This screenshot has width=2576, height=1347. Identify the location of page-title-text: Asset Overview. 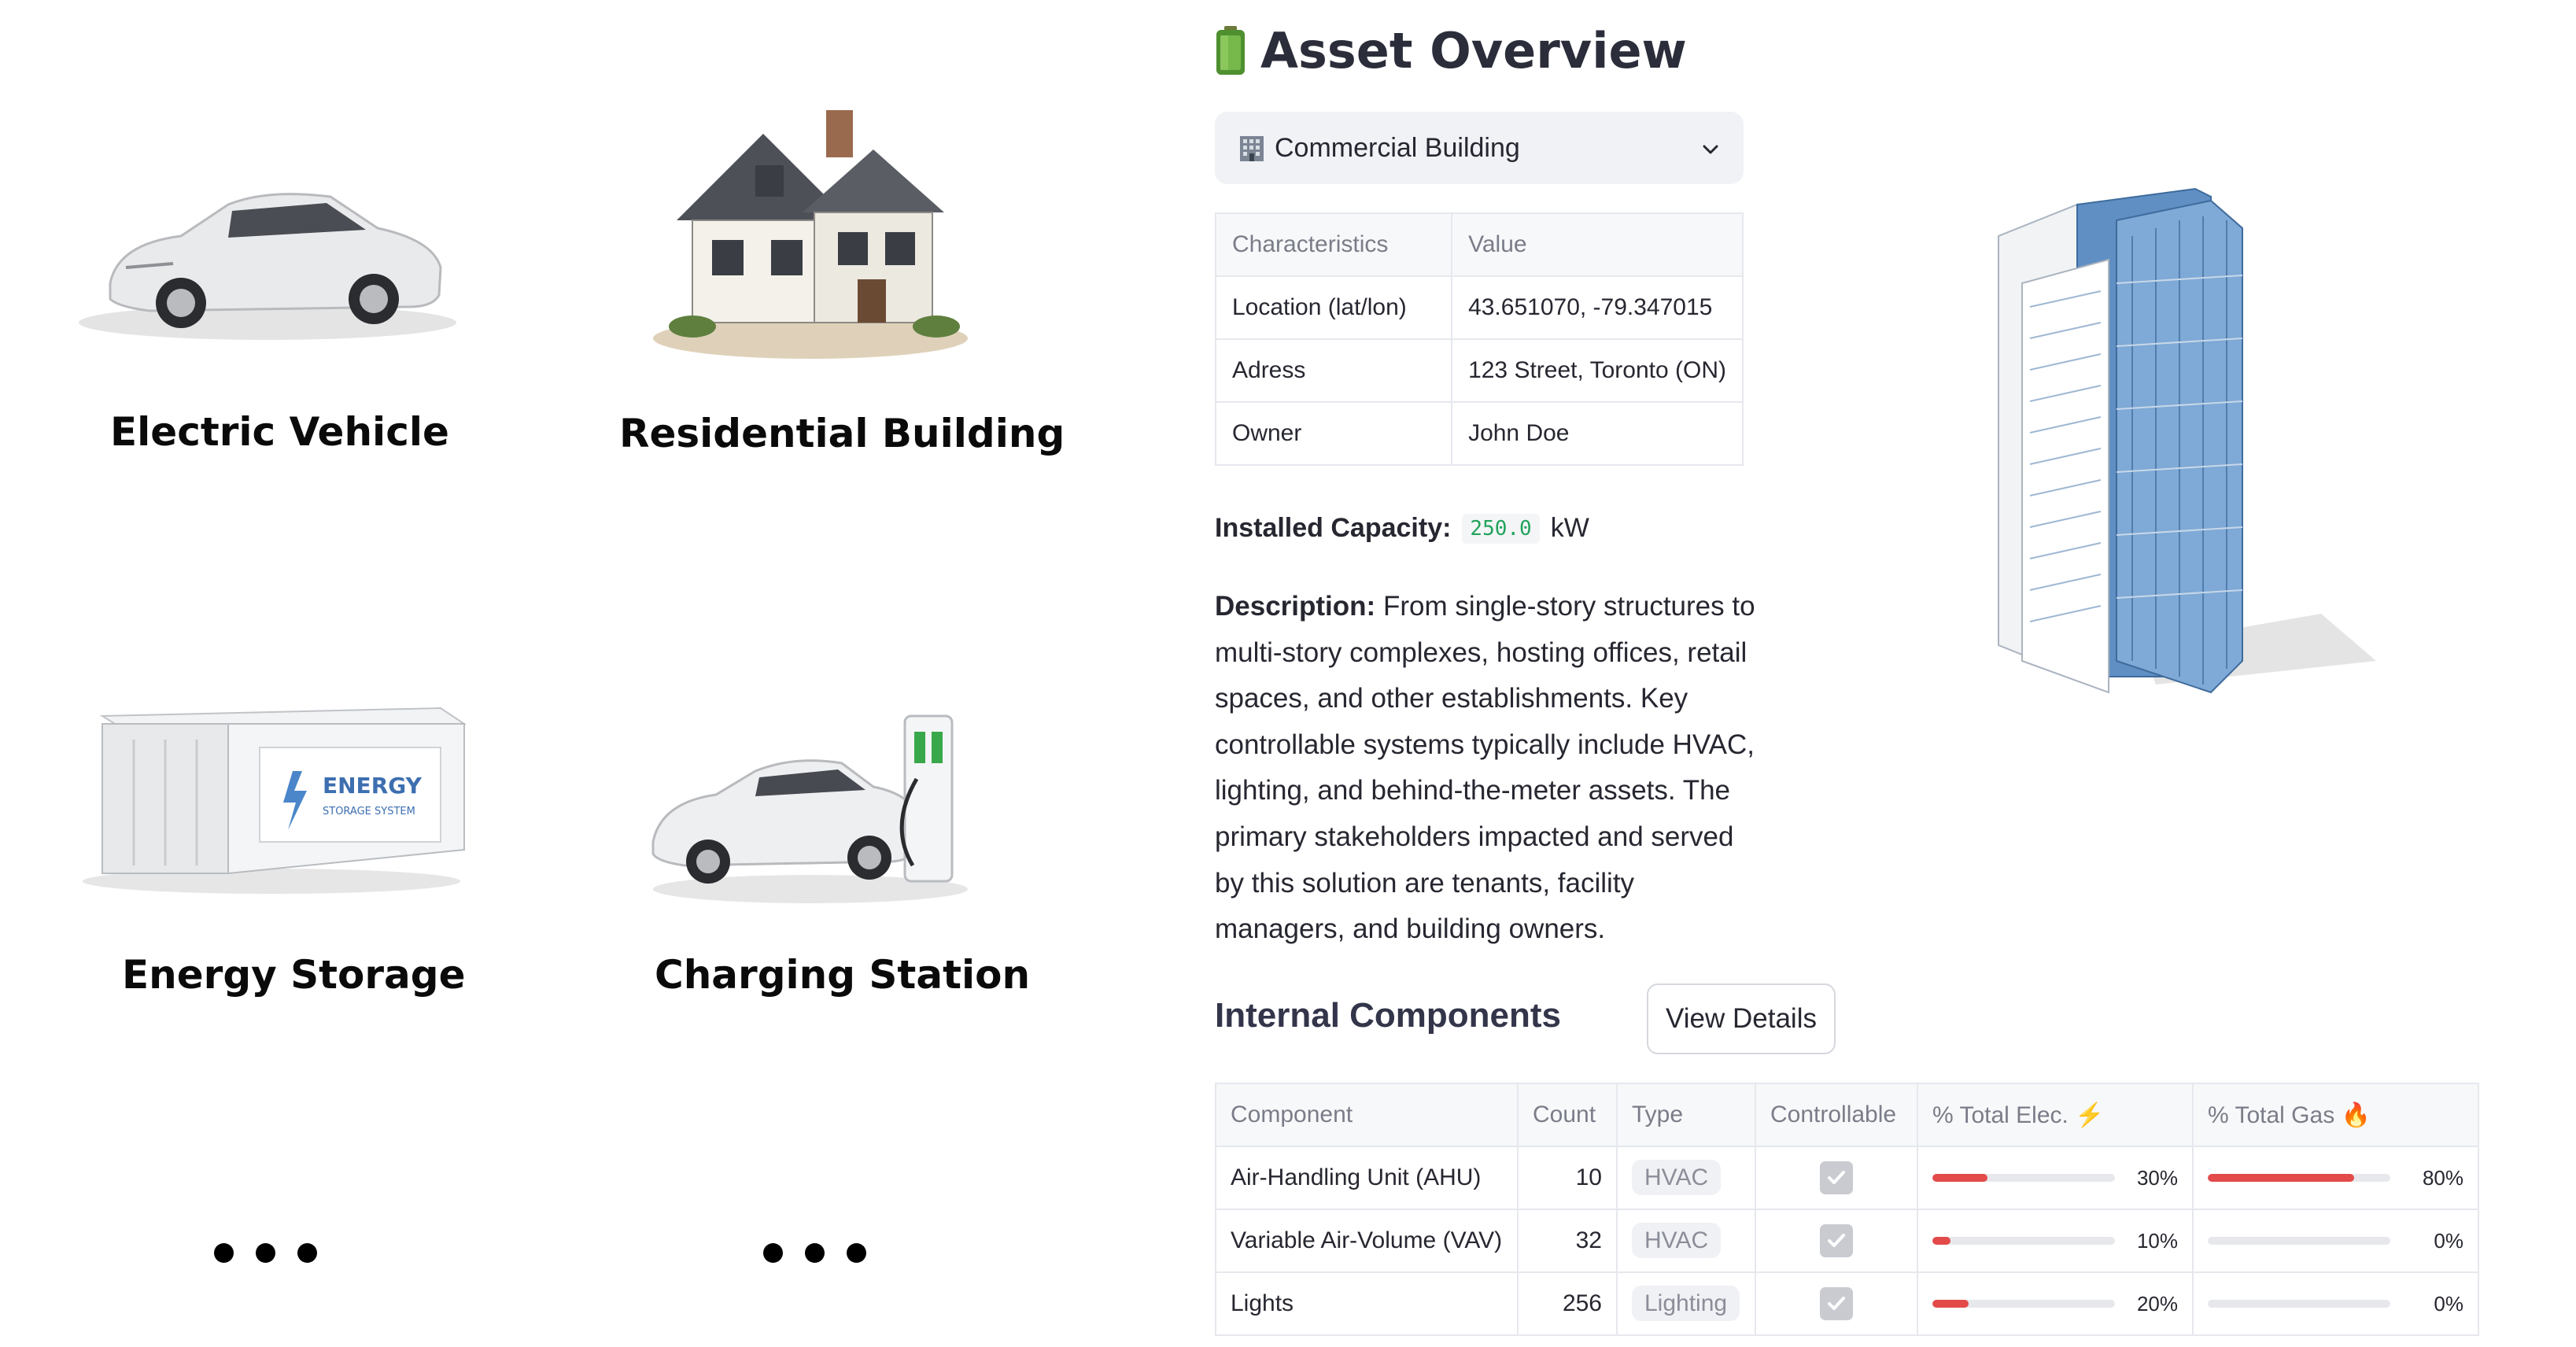
(1474, 50).